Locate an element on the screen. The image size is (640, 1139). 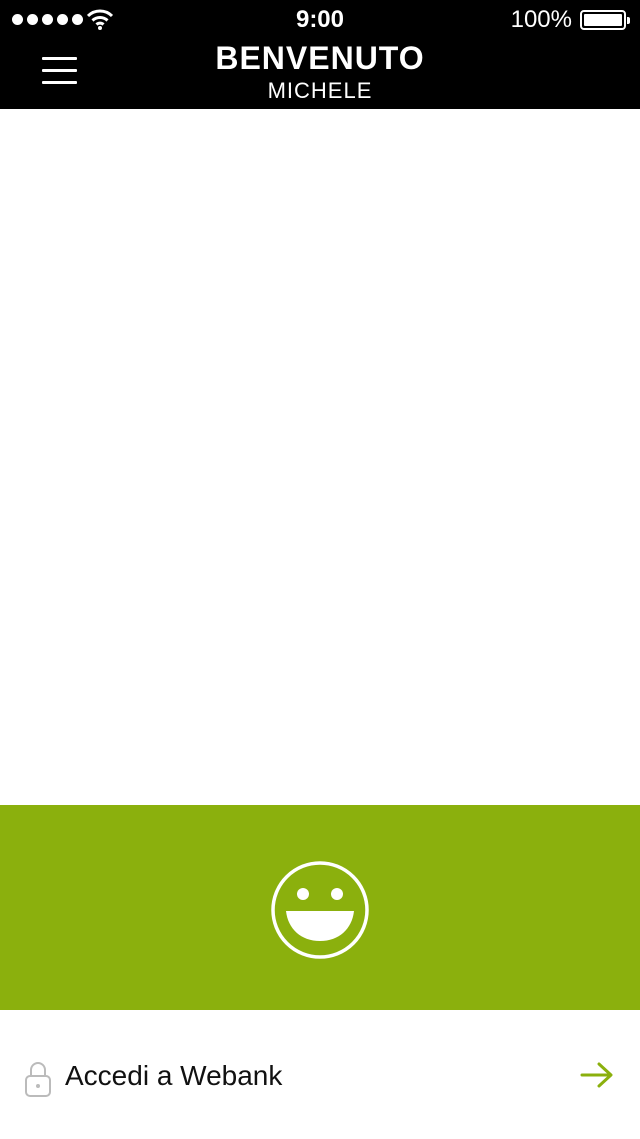
webank-login-row: Accedi a Webank is located at coordinates (320, 1074).